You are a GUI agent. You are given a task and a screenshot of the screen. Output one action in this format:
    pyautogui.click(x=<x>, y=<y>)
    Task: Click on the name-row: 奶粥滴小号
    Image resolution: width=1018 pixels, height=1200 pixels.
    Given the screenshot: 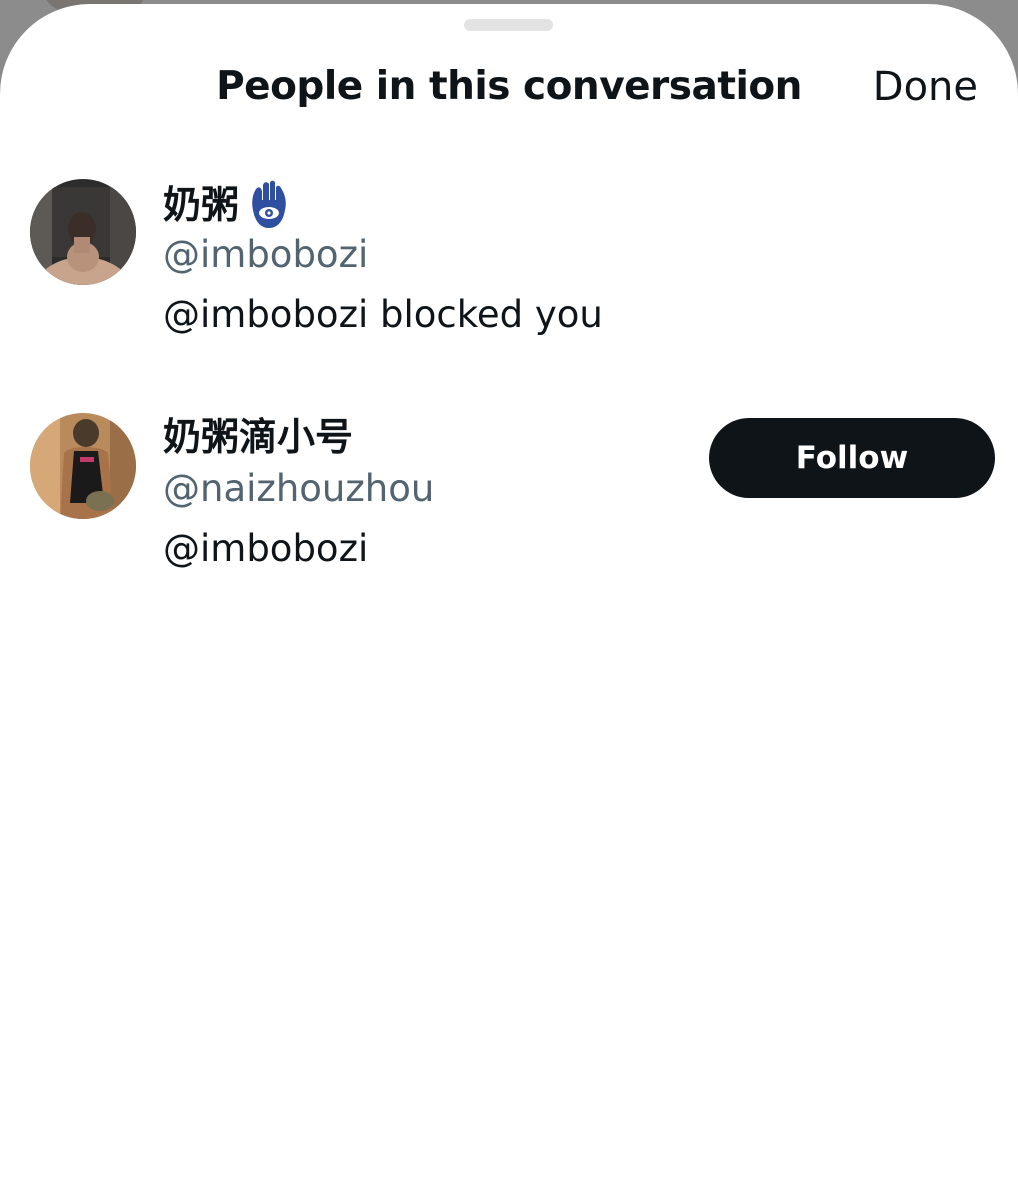 What is the action you would take?
    pyautogui.click(x=258, y=437)
    